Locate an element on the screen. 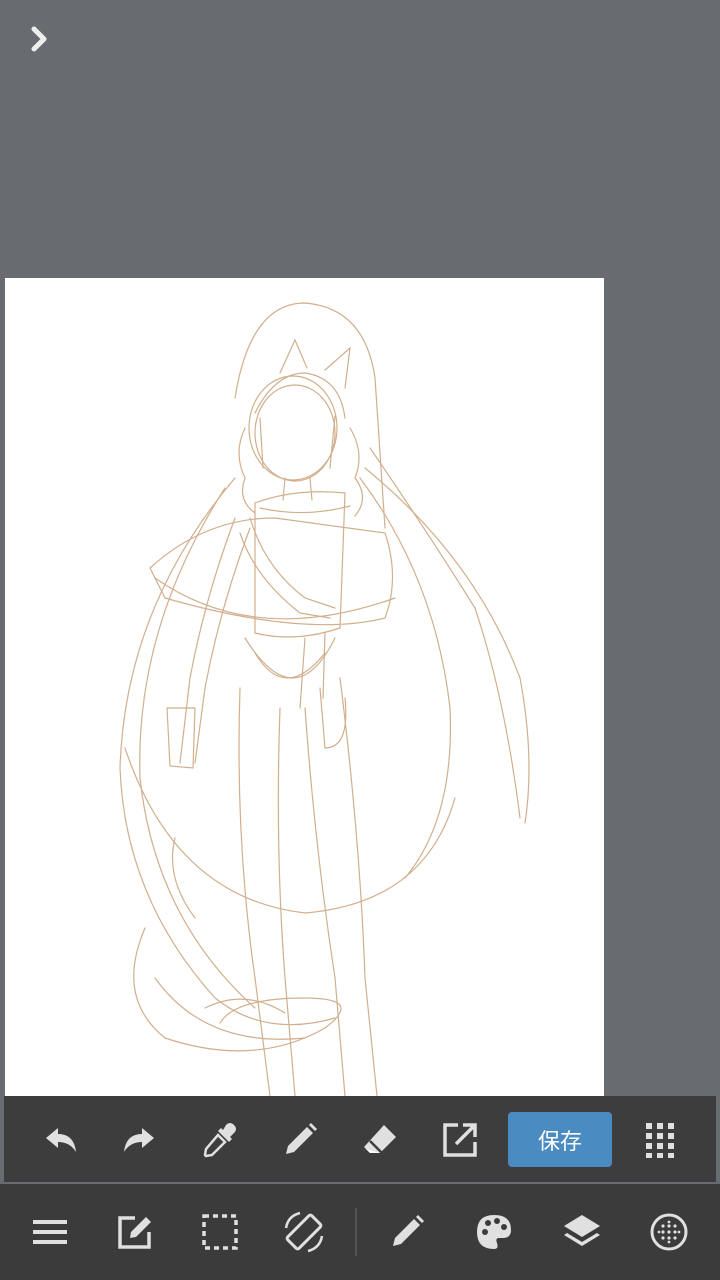  redo-button is located at coordinates (140, 1140).